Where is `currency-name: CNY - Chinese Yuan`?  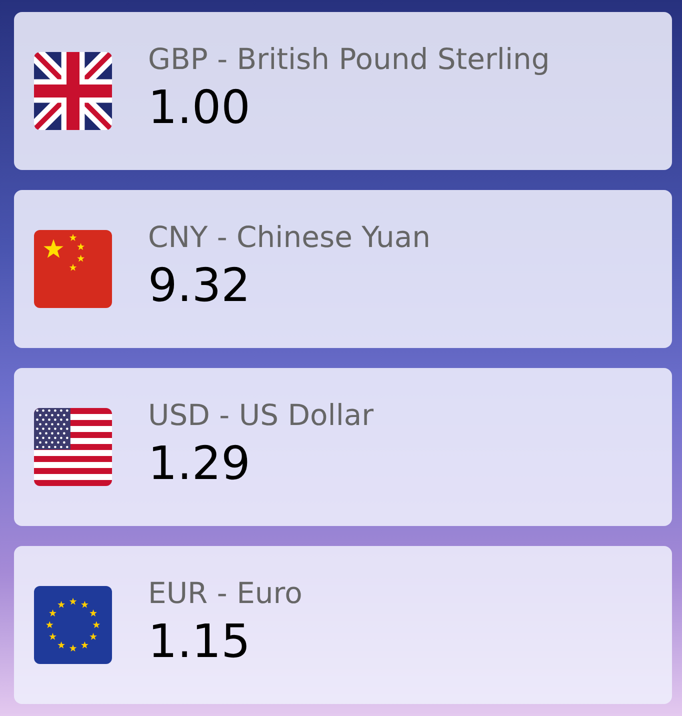
currency-name: CNY - Chinese Yuan is located at coordinates (289, 237).